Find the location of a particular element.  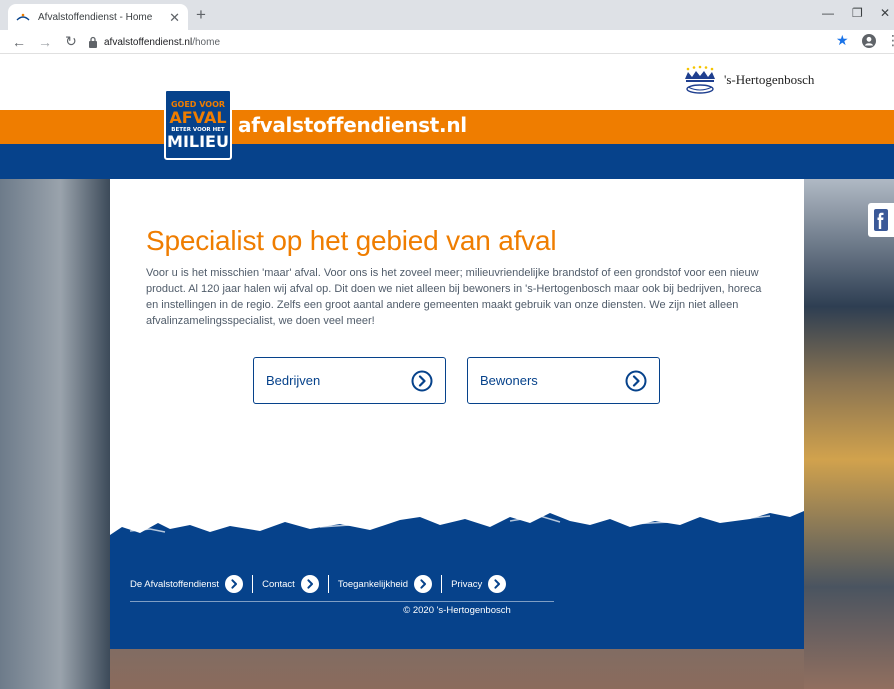

lock-icon is located at coordinates (93, 42).